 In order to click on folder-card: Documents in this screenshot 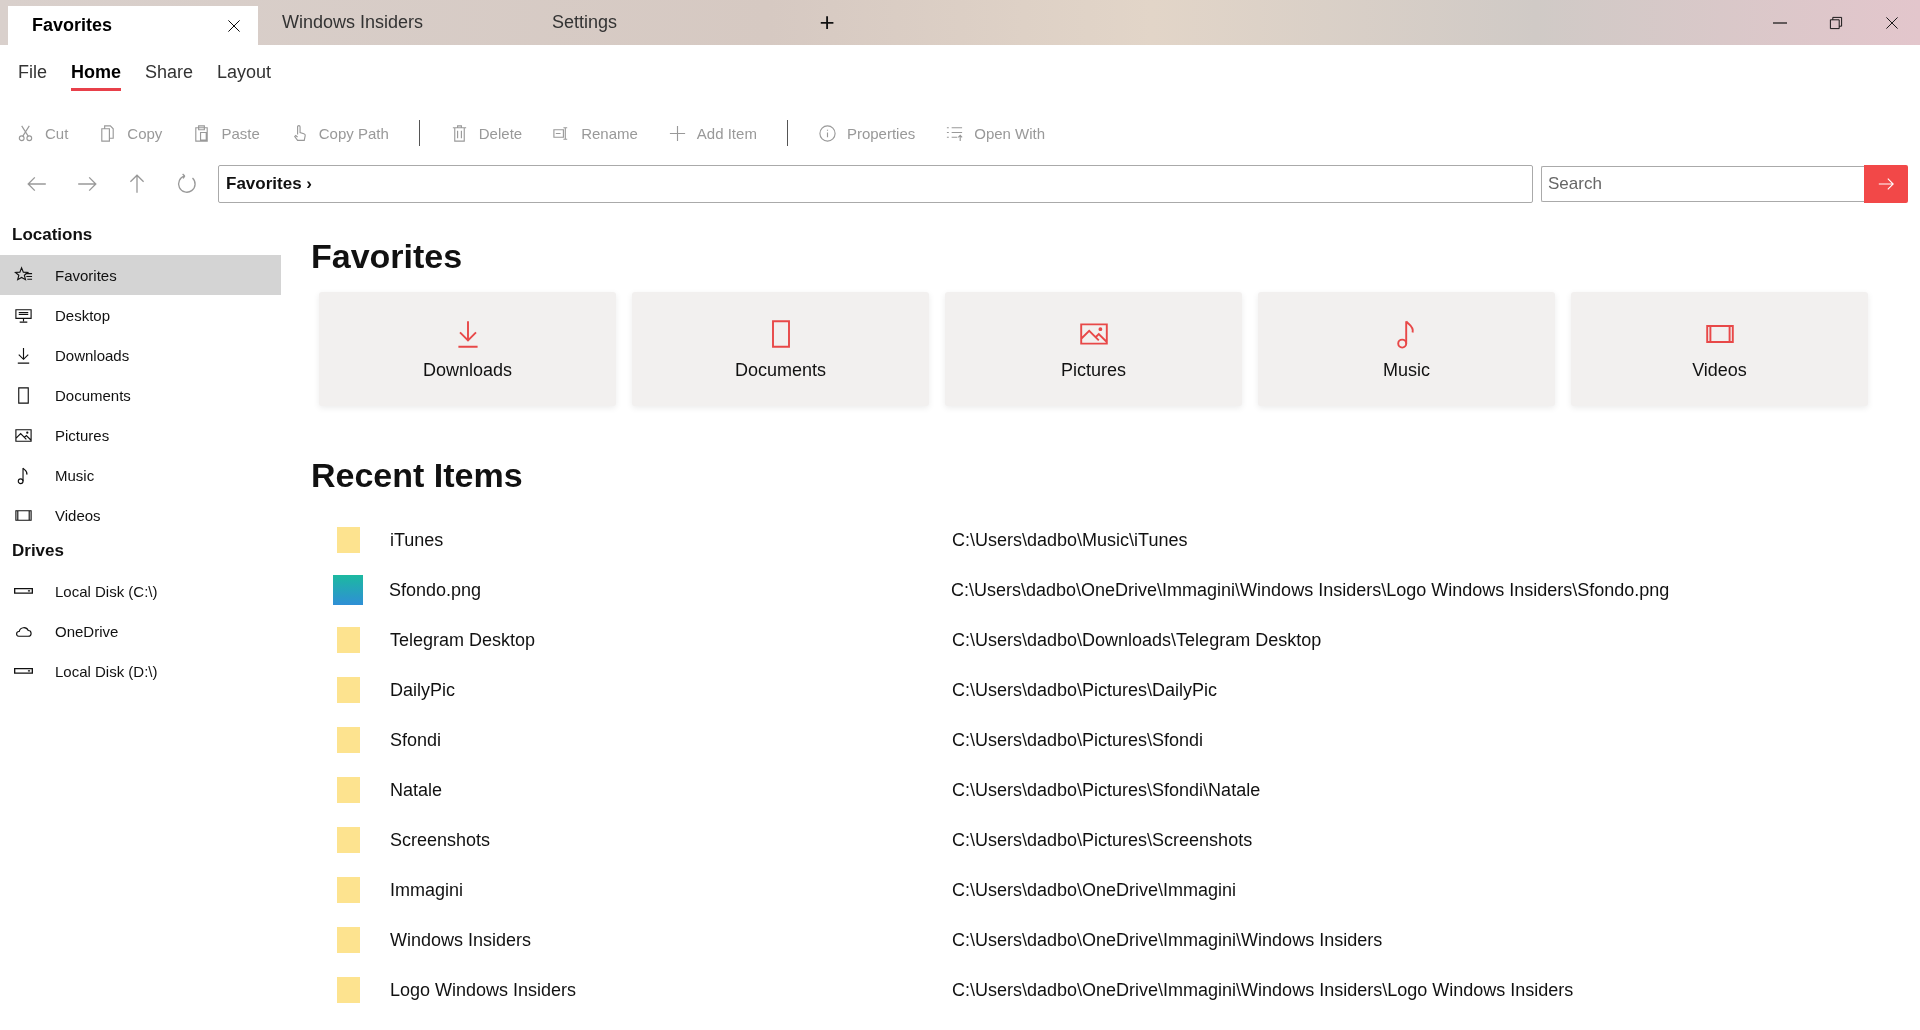, I will do `click(780, 349)`.